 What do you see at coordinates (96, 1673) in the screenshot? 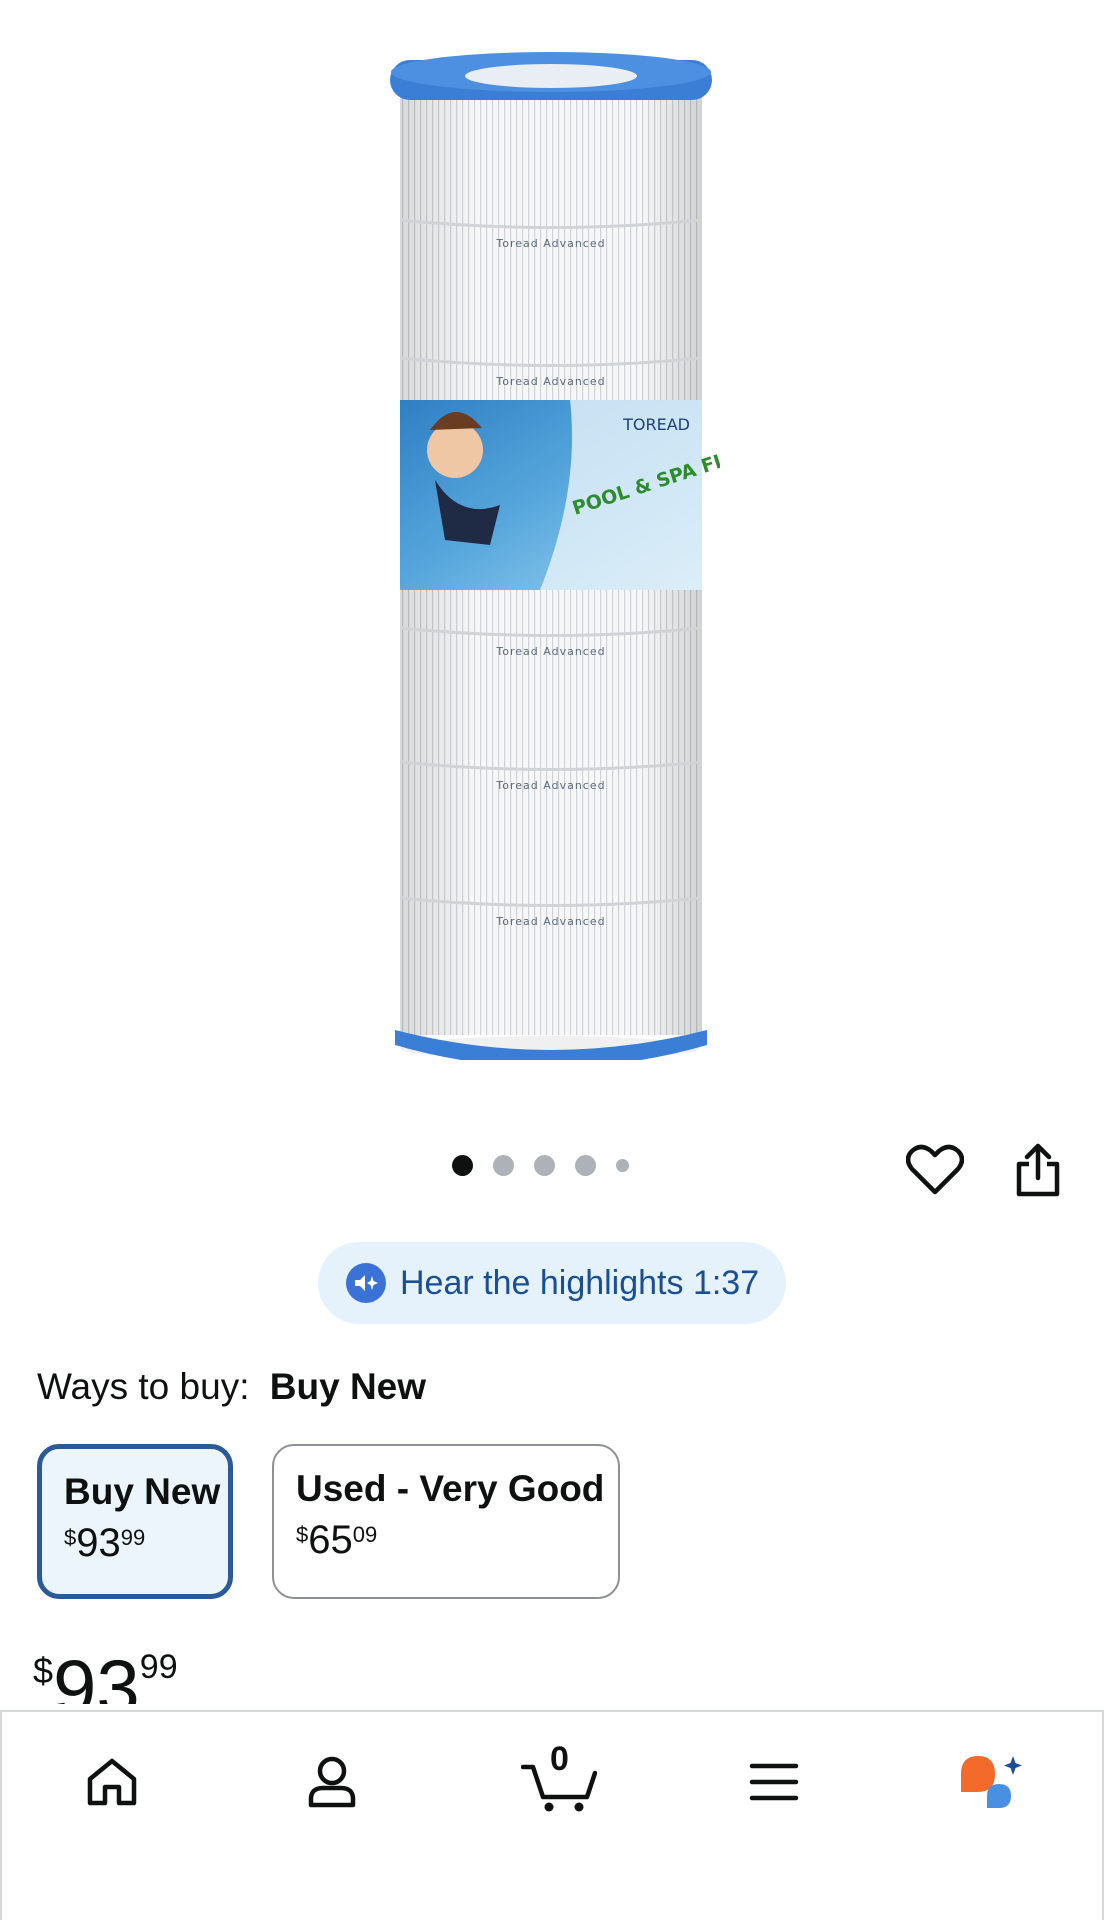
I see `price-whole: 93` at bounding box center [96, 1673].